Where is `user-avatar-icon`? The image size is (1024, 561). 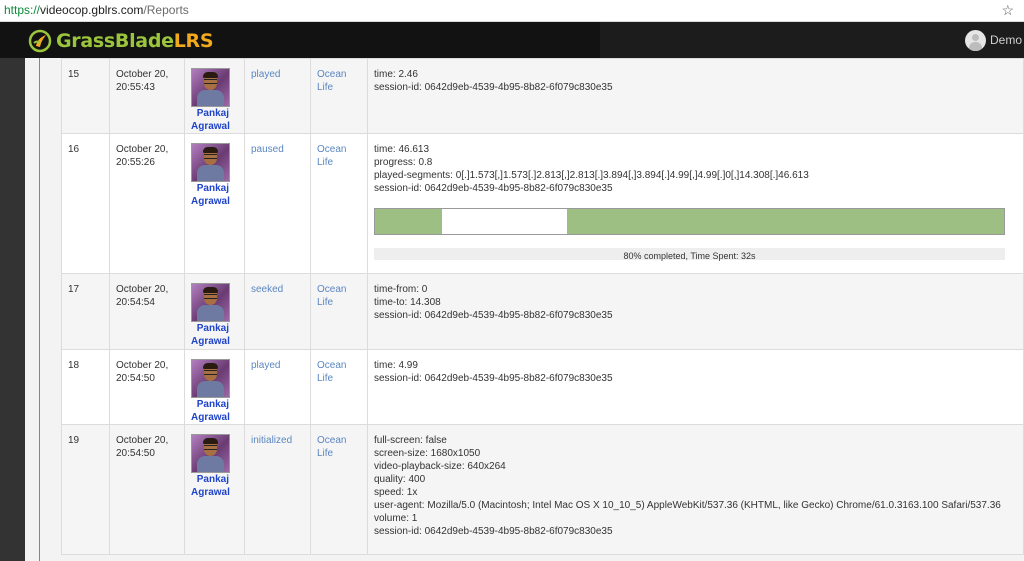 user-avatar-icon is located at coordinates (975, 40).